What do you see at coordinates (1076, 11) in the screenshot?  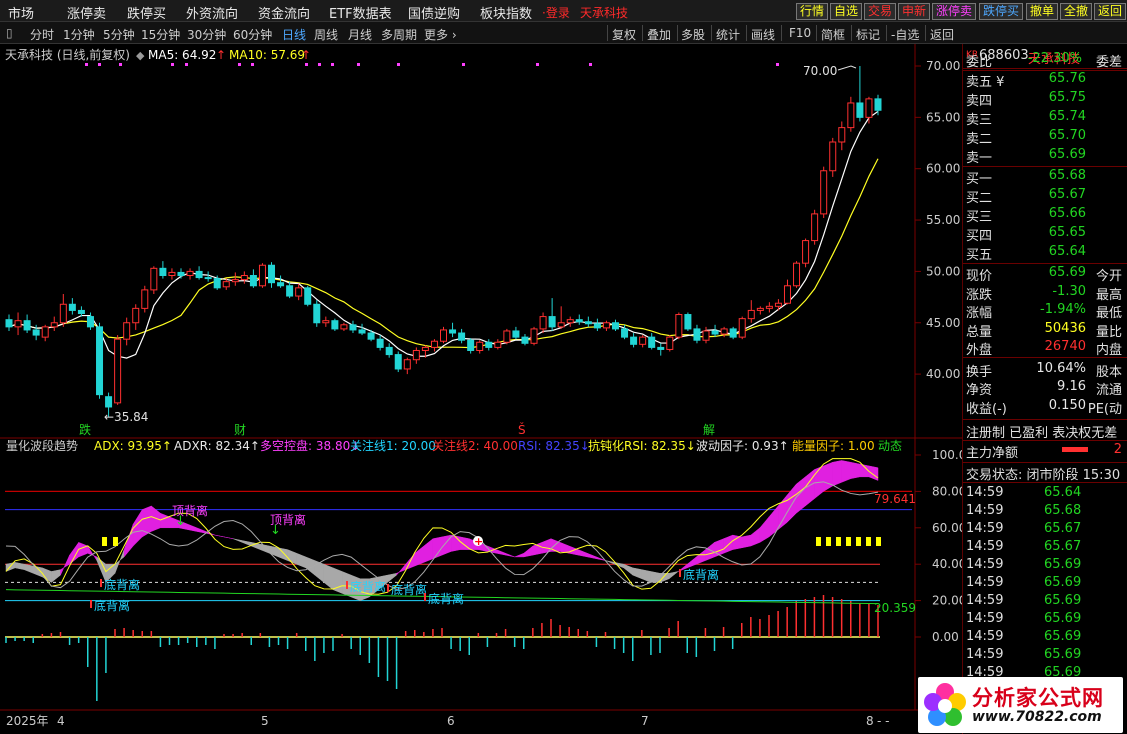 I see `quick-button-7: 全撤` at bounding box center [1076, 11].